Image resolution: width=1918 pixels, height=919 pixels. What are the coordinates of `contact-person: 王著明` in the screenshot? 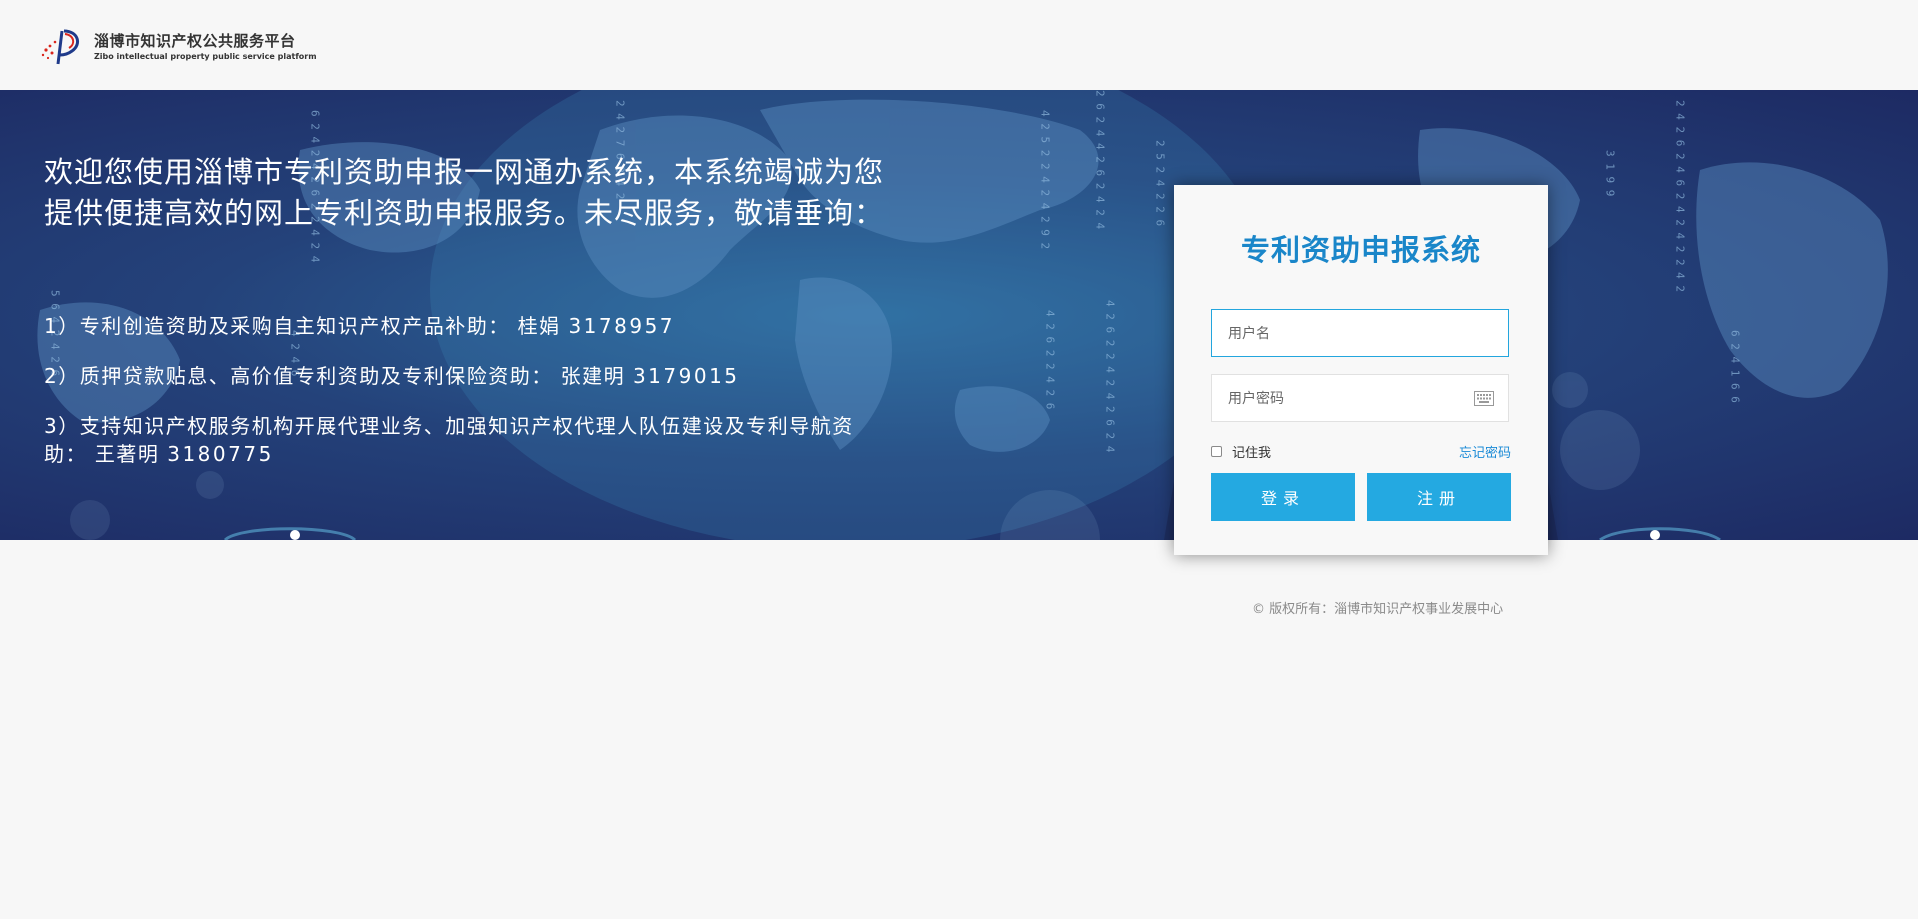 It's located at (127, 454).